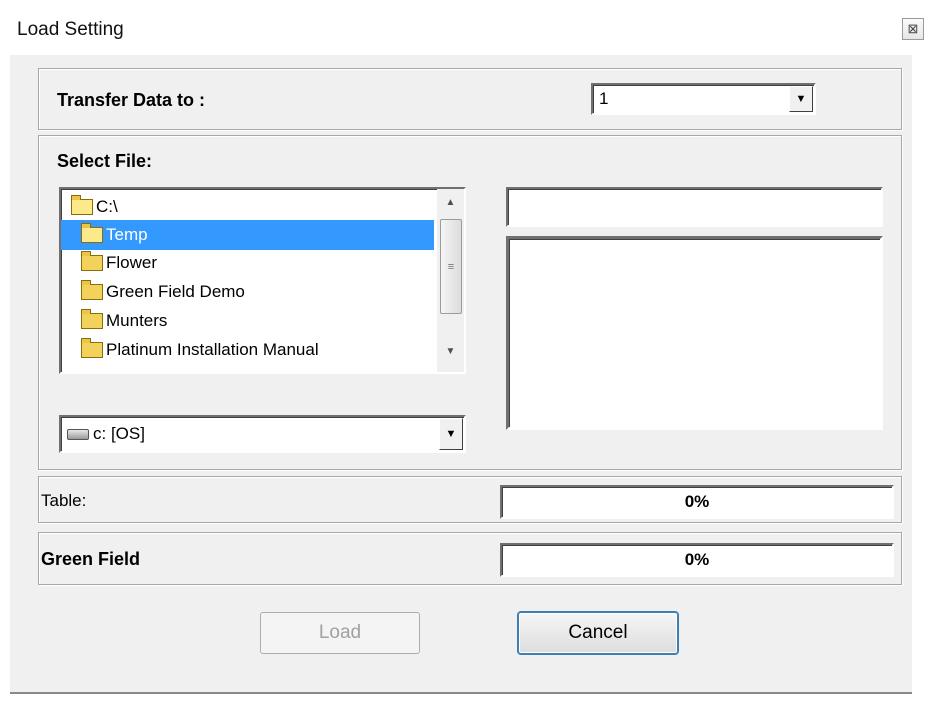 This screenshot has height=704, width=933. What do you see at coordinates (127, 234) in the screenshot?
I see `tree-item-label: Temp` at bounding box center [127, 234].